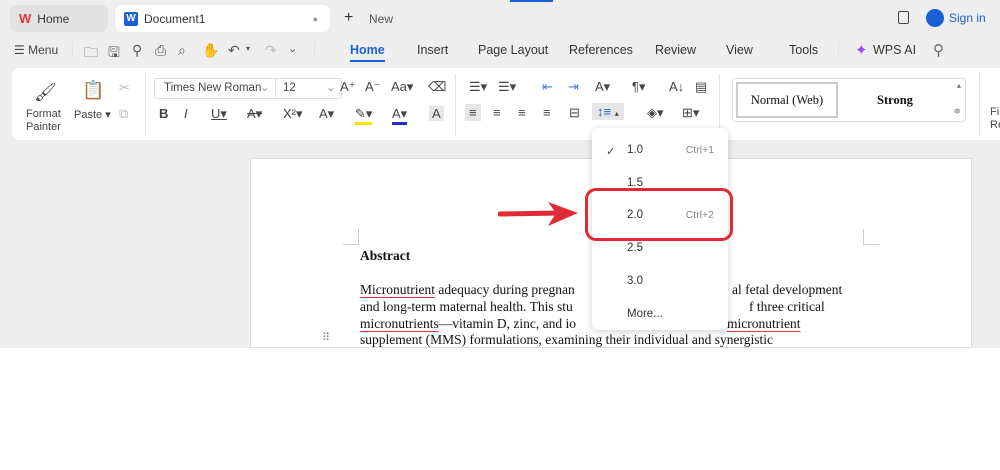 This screenshot has width=1000, height=470. Describe the element at coordinates (219, 114) in the screenshot. I see `underline-icon: U▾` at that location.